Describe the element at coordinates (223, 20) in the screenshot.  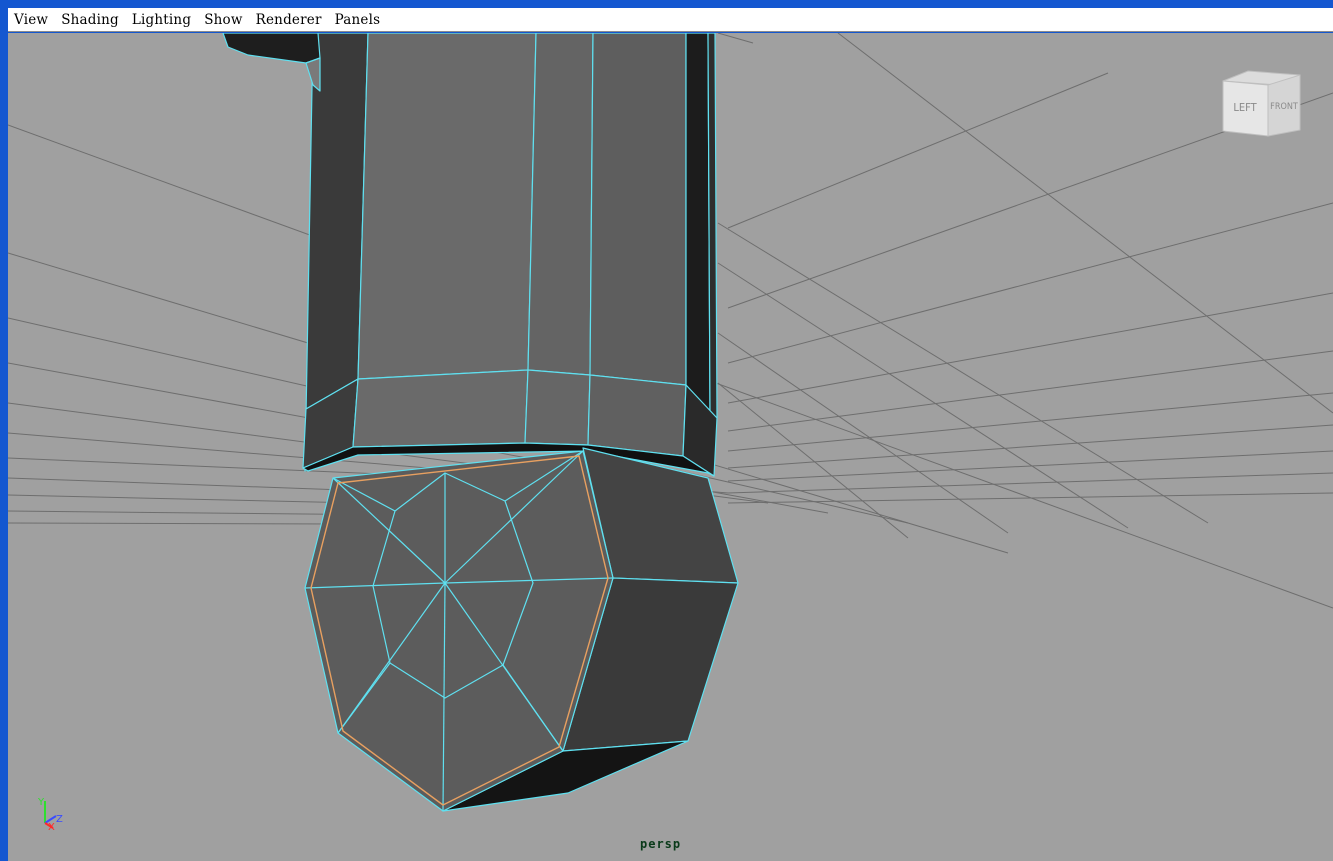
I see `menu-show: Show` at that location.